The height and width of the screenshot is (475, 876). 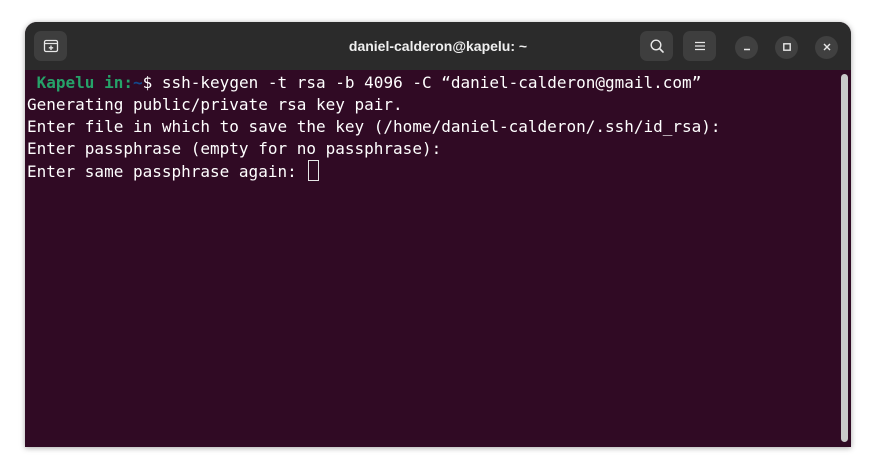 What do you see at coordinates (844, 258) in the screenshot?
I see `scrollbar` at bounding box center [844, 258].